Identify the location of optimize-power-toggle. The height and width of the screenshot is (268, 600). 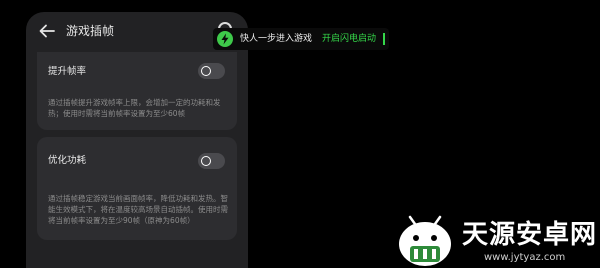
(211, 161).